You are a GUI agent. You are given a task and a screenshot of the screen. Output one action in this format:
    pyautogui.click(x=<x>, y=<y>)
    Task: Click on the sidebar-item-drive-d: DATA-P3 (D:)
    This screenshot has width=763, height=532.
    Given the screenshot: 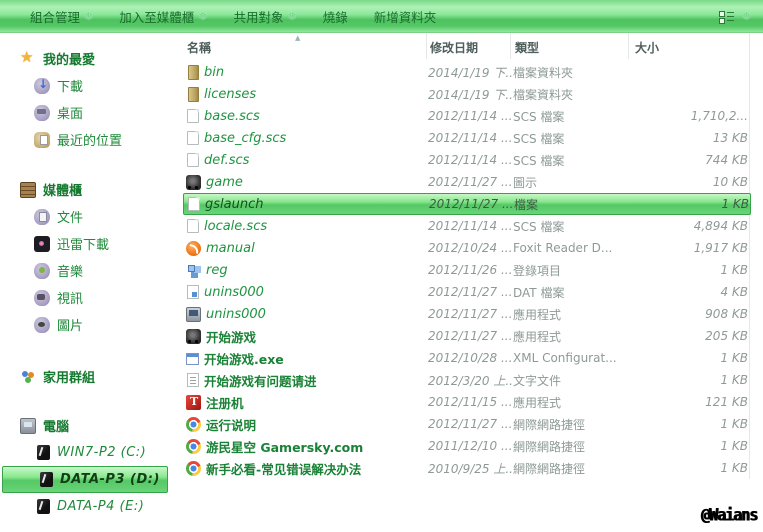 What is the action you would take?
    pyautogui.click(x=85, y=479)
    